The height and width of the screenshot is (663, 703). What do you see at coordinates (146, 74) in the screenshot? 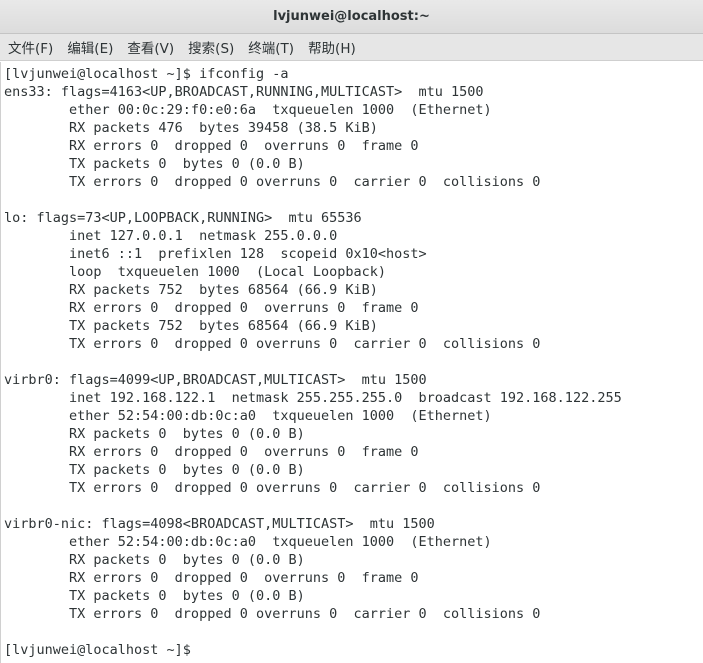
I see `terminal-line: [lvjunwei@localhost ~]$ ifconfig -a` at bounding box center [146, 74].